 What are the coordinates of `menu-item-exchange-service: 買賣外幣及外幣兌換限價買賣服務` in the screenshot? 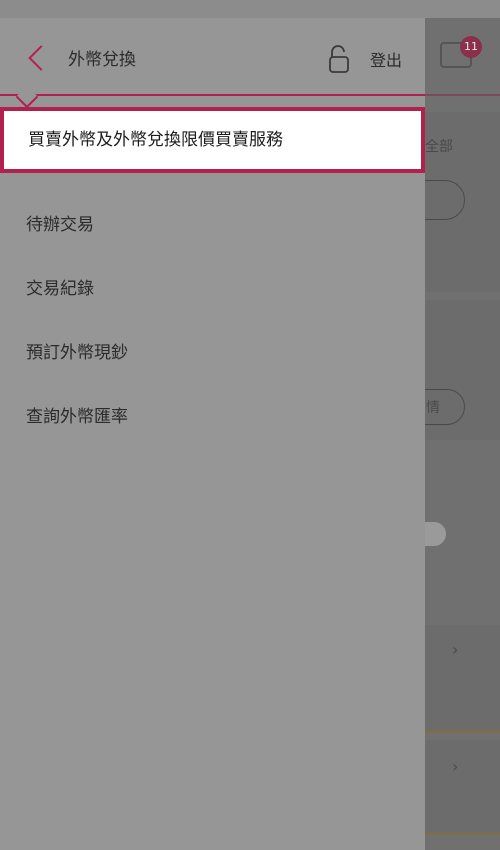 It's located at (212, 140).